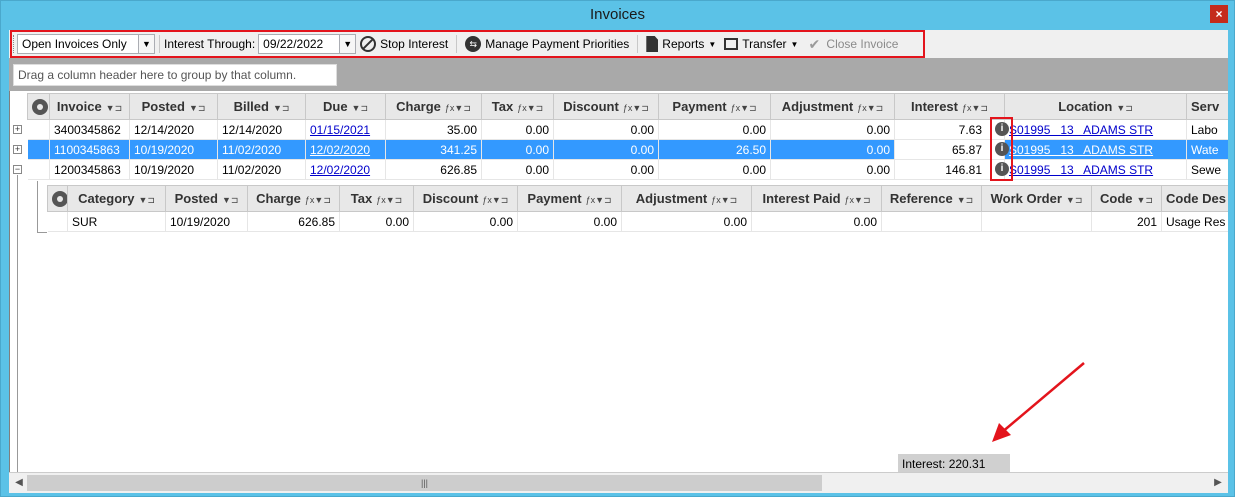  Describe the element at coordinates (74, 44) in the screenshot. I see `invoice-filter-value: Open Invoices Only` at that location.